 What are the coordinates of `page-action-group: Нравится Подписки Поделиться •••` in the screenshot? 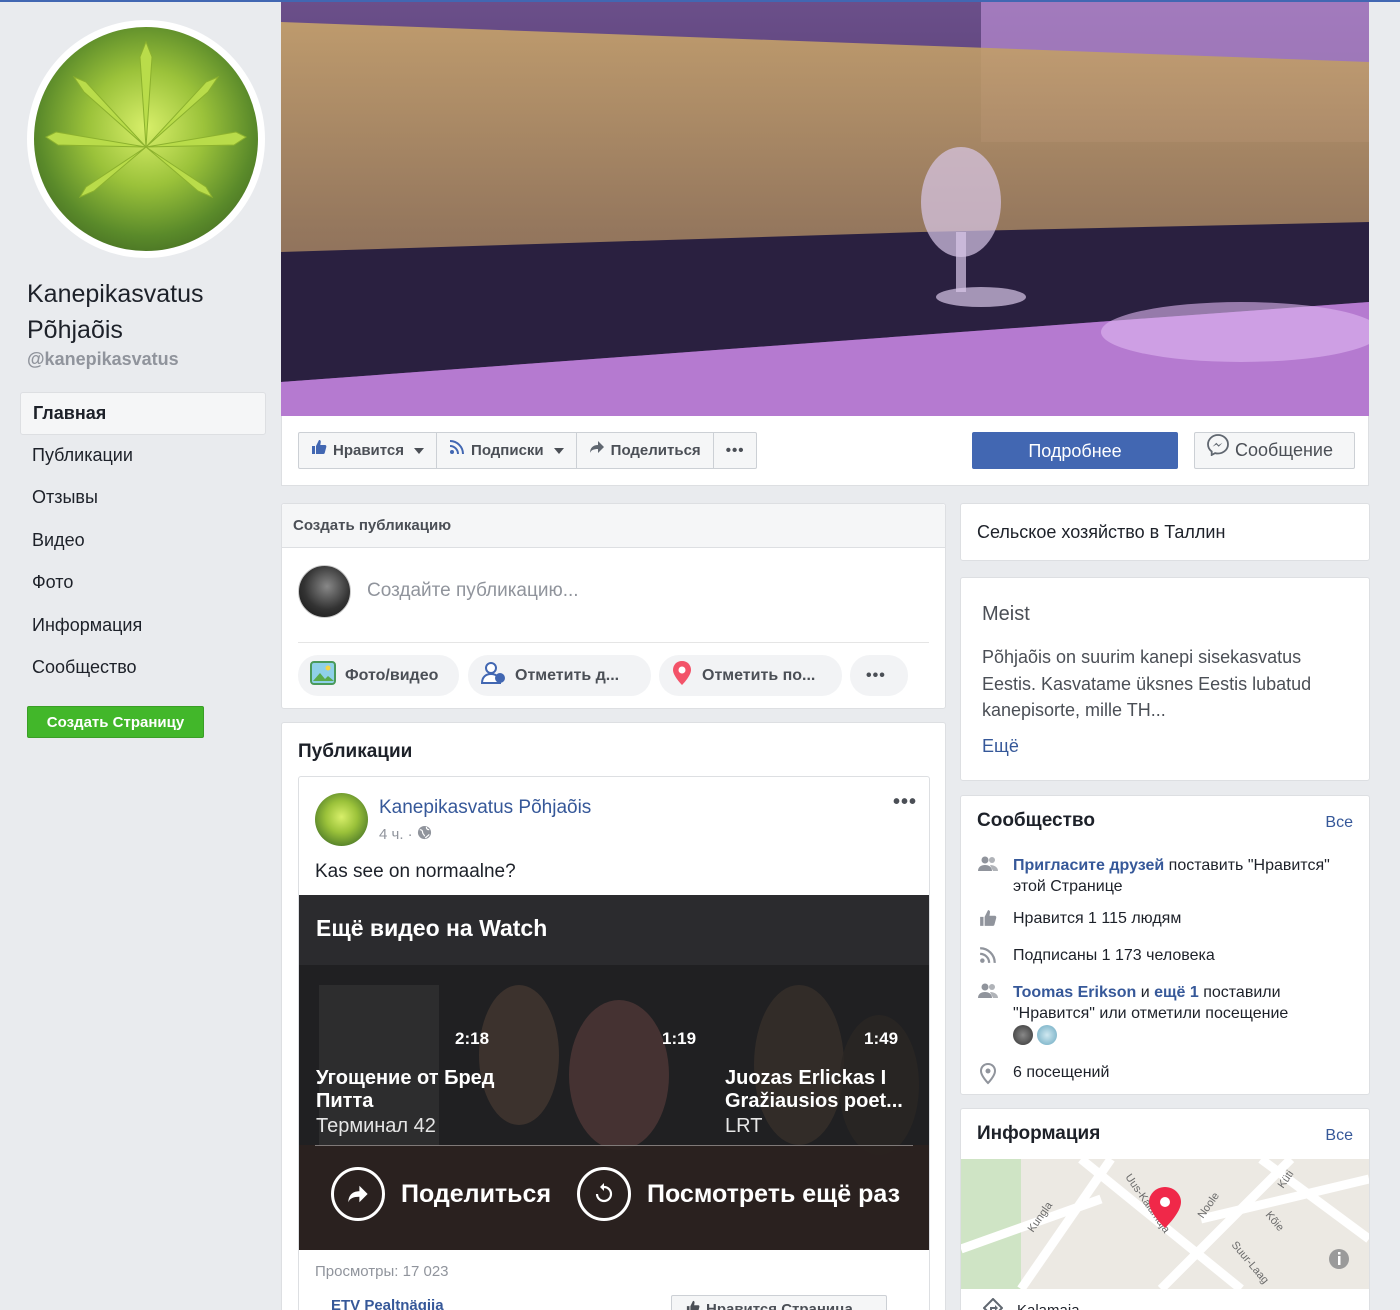 It's located at (528, 450).